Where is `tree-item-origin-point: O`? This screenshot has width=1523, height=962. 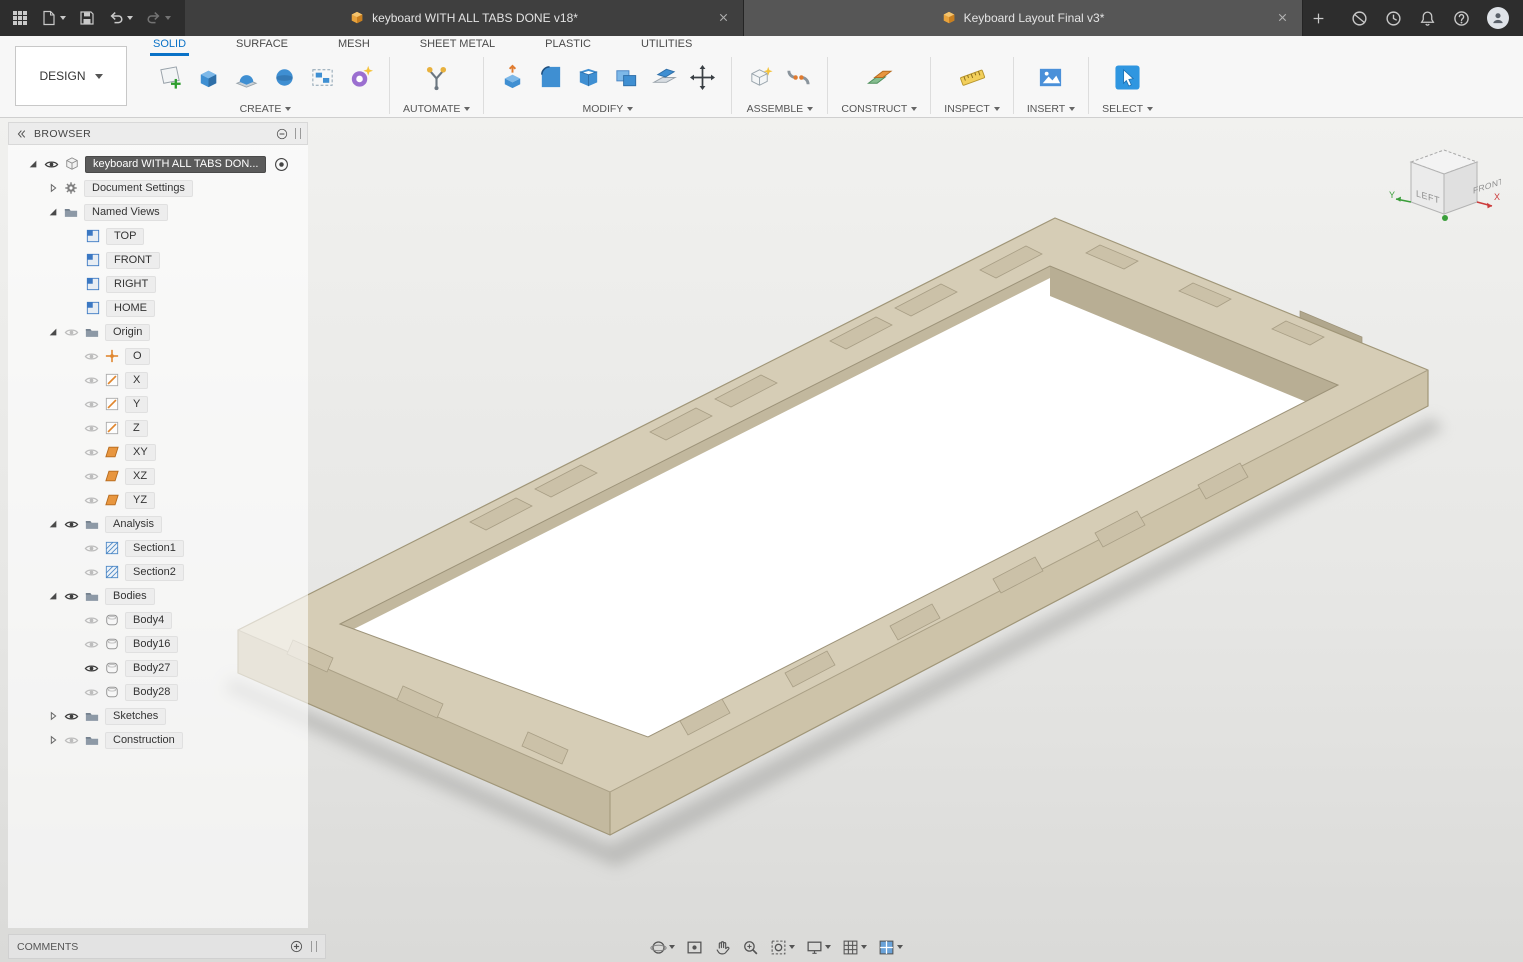 tree-item-origin-point: O is located at coordinates (158, 356).